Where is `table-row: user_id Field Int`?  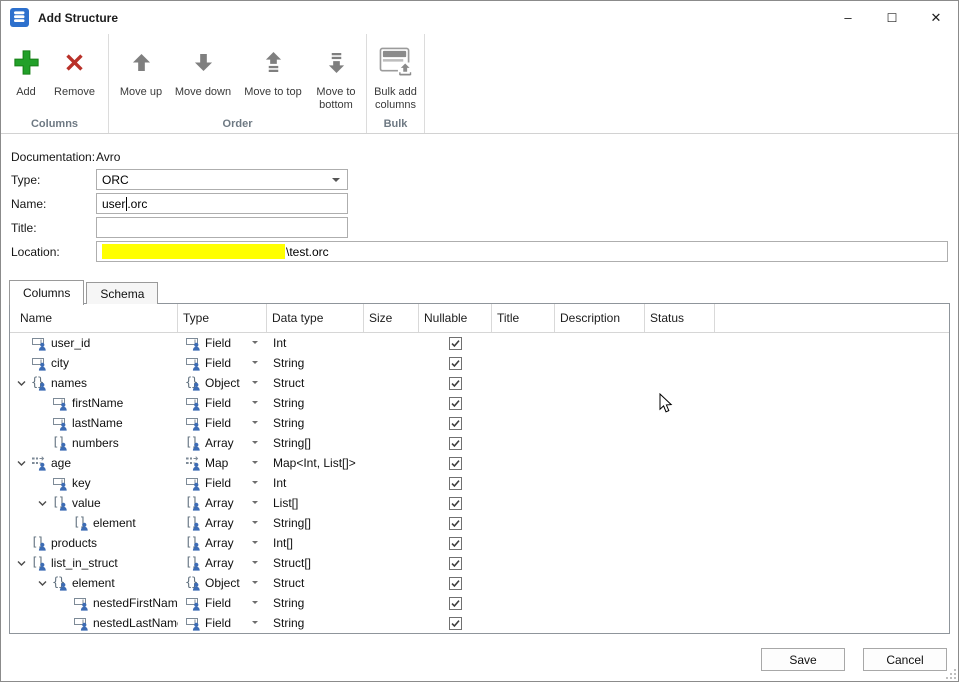 table-row: user_id Field Int is located at coordinates (479, 343).